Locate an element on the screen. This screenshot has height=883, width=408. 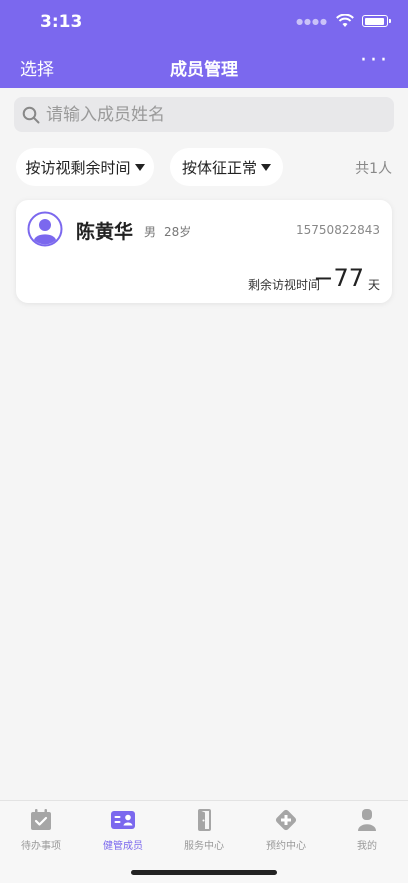
status-icons: ●●●● is located at coordinates (343, 21).